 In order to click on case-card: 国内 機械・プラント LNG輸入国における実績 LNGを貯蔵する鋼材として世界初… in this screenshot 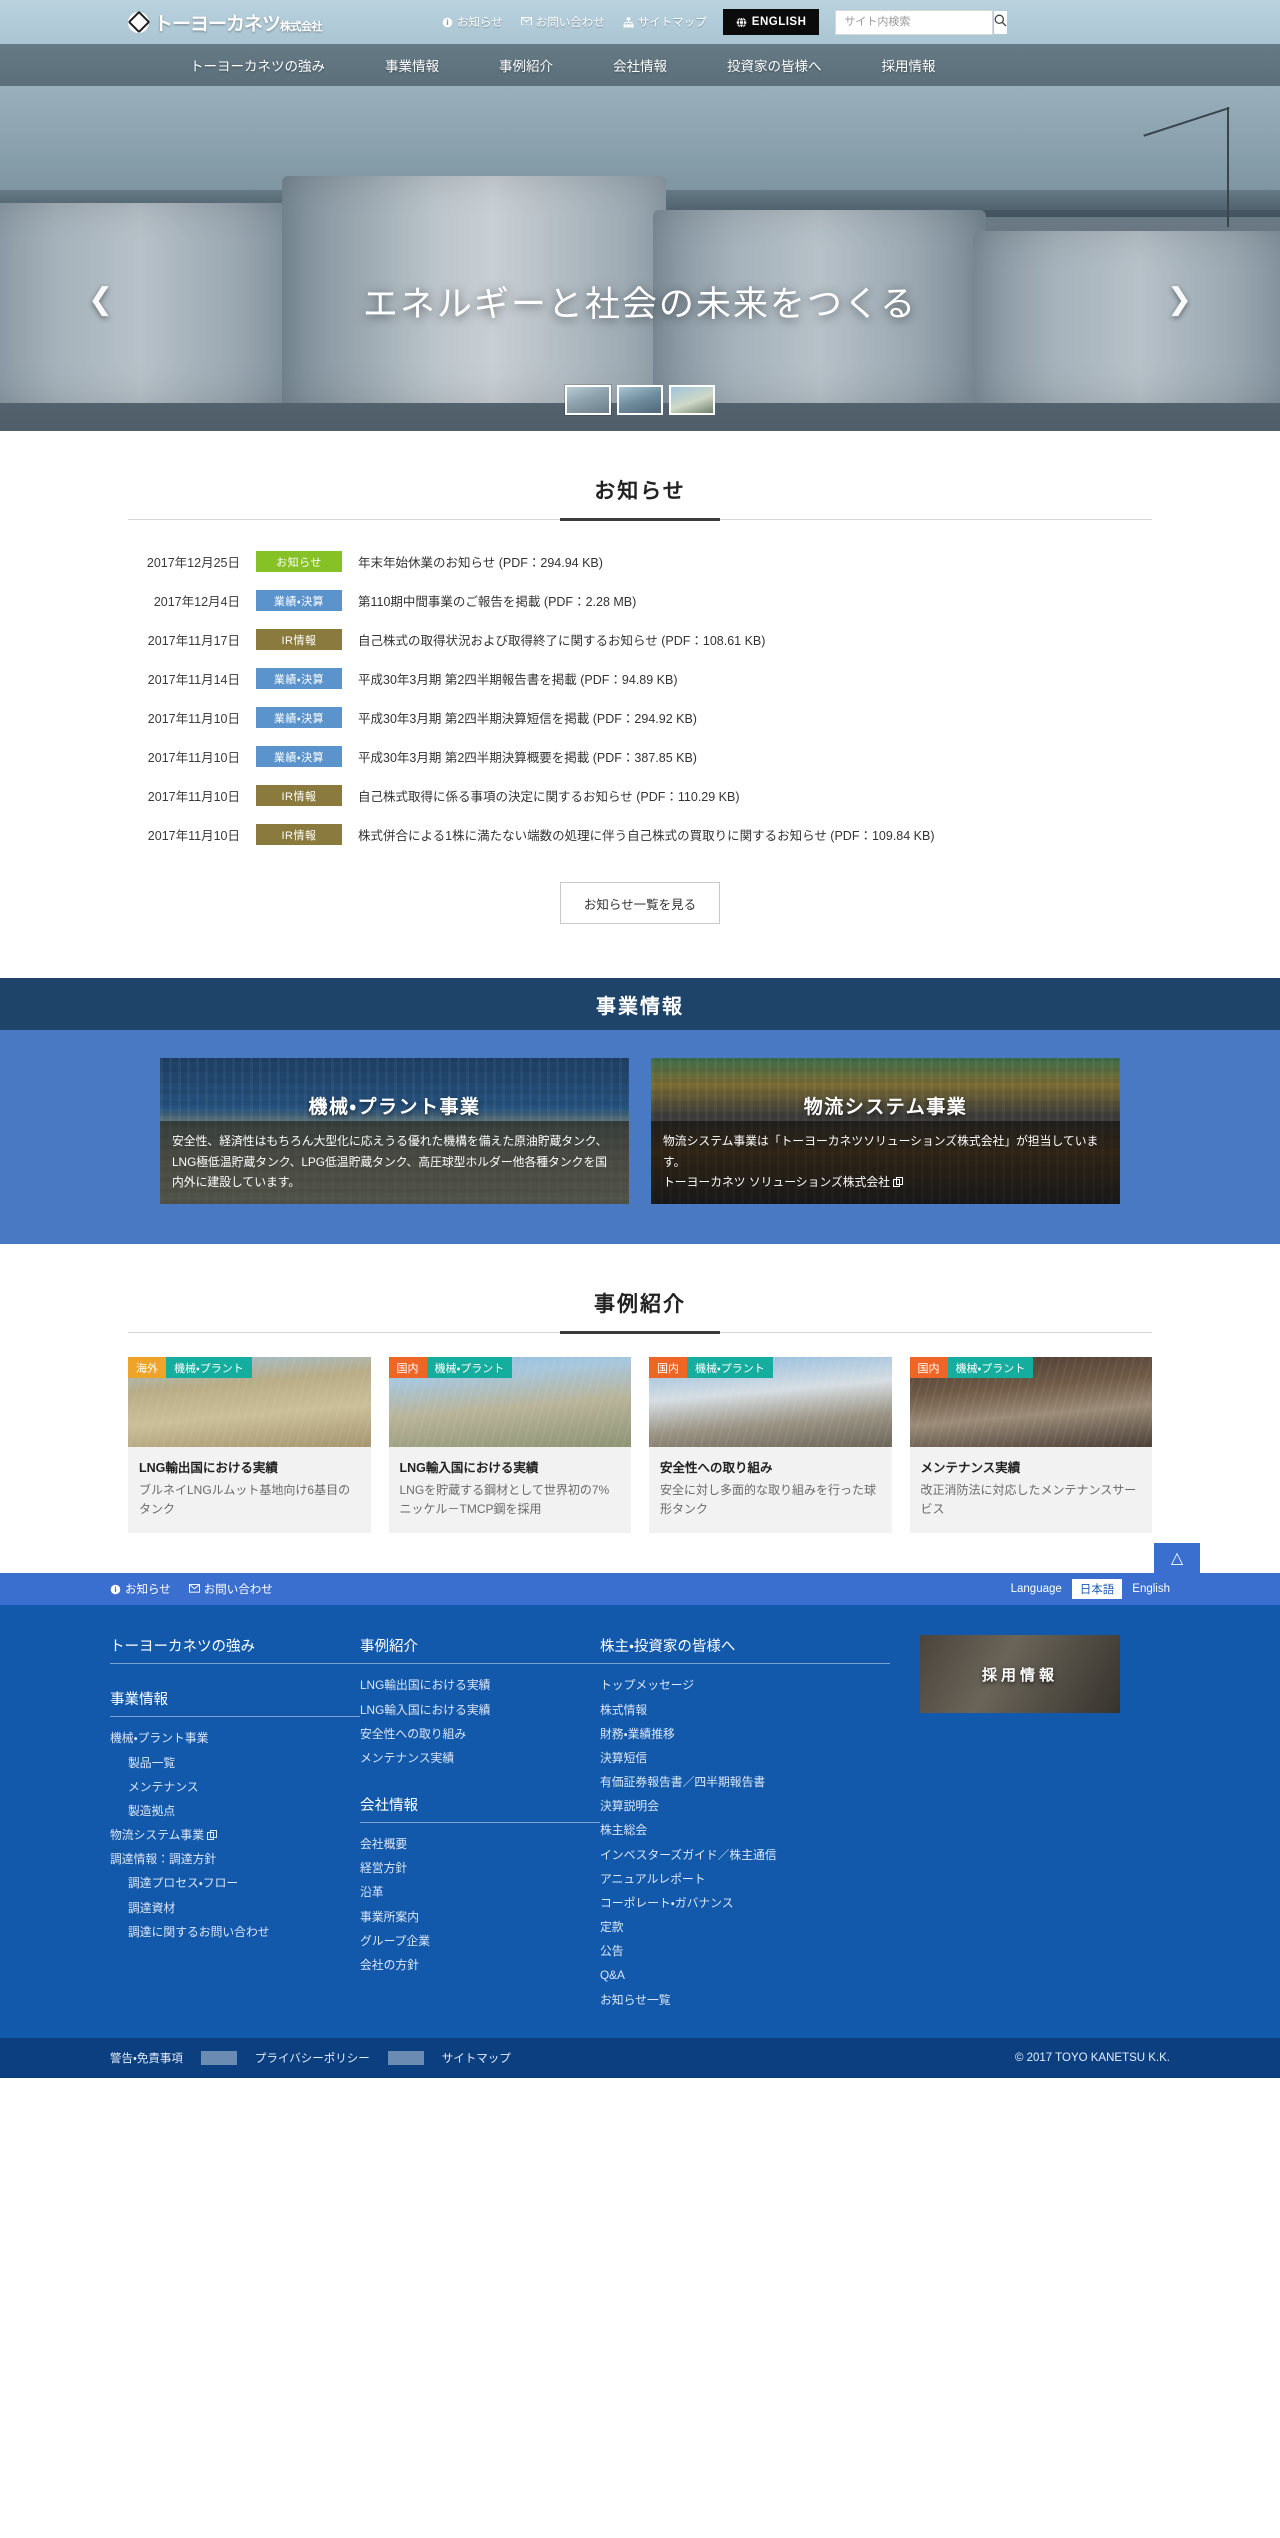, I will do `click(509, 1445)`.